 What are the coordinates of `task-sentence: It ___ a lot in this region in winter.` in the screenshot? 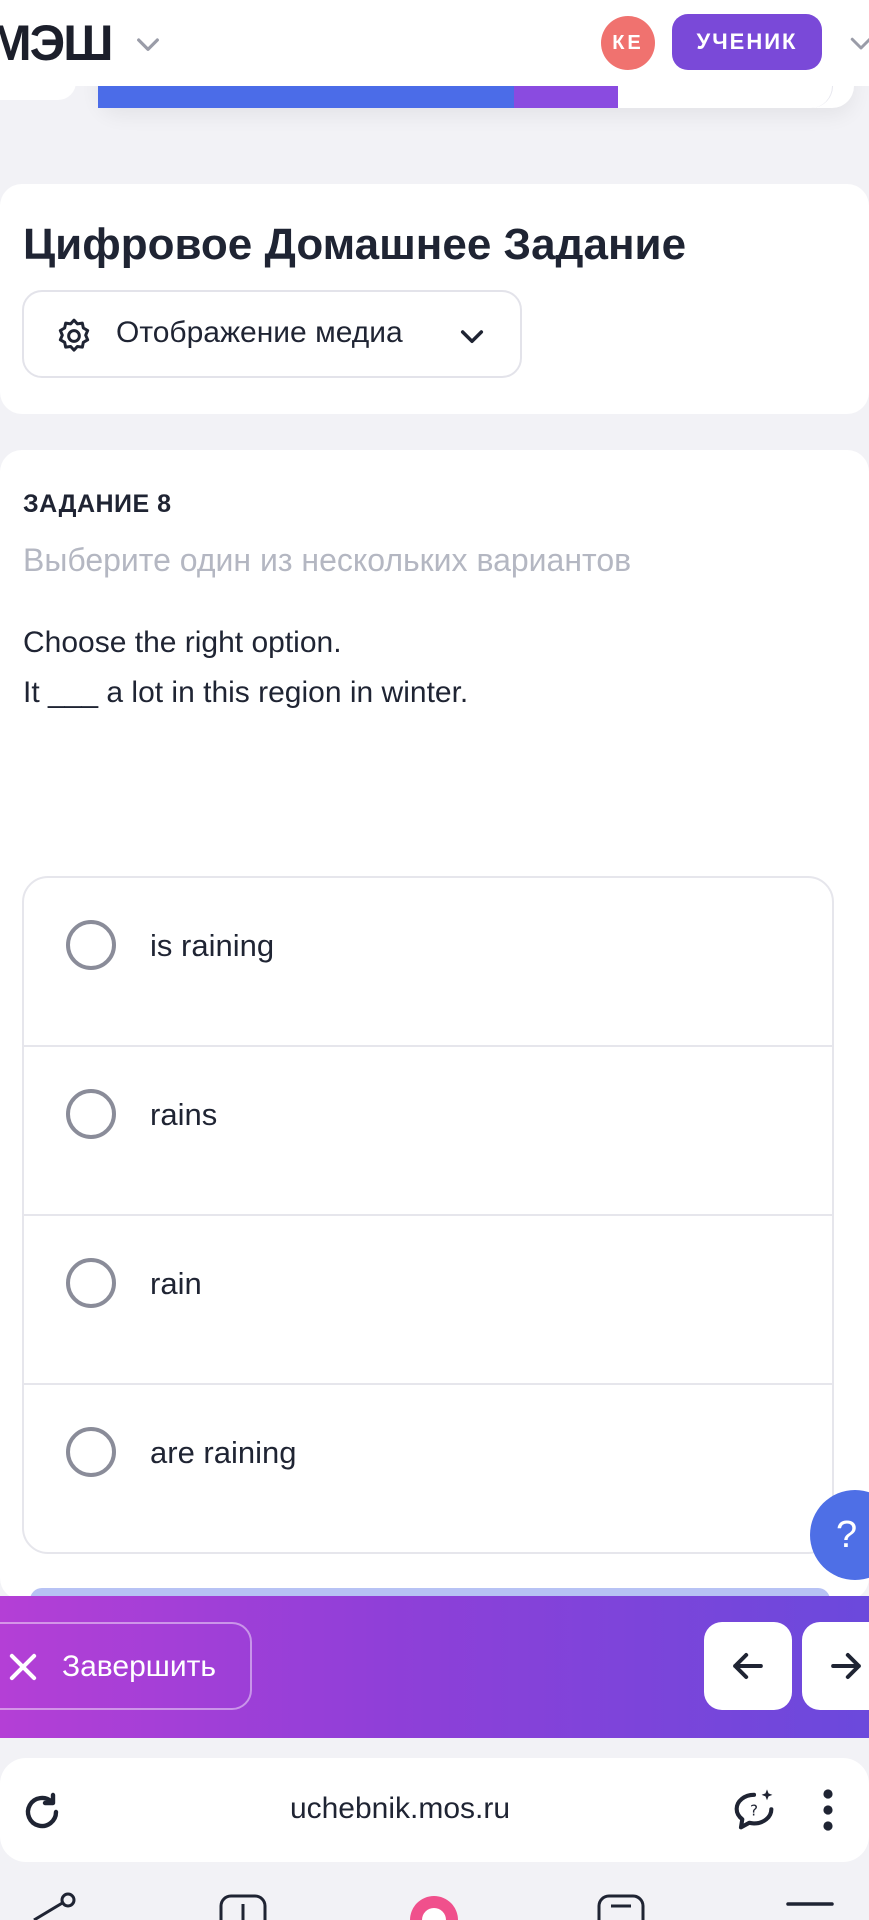 It's located at (246, 692).